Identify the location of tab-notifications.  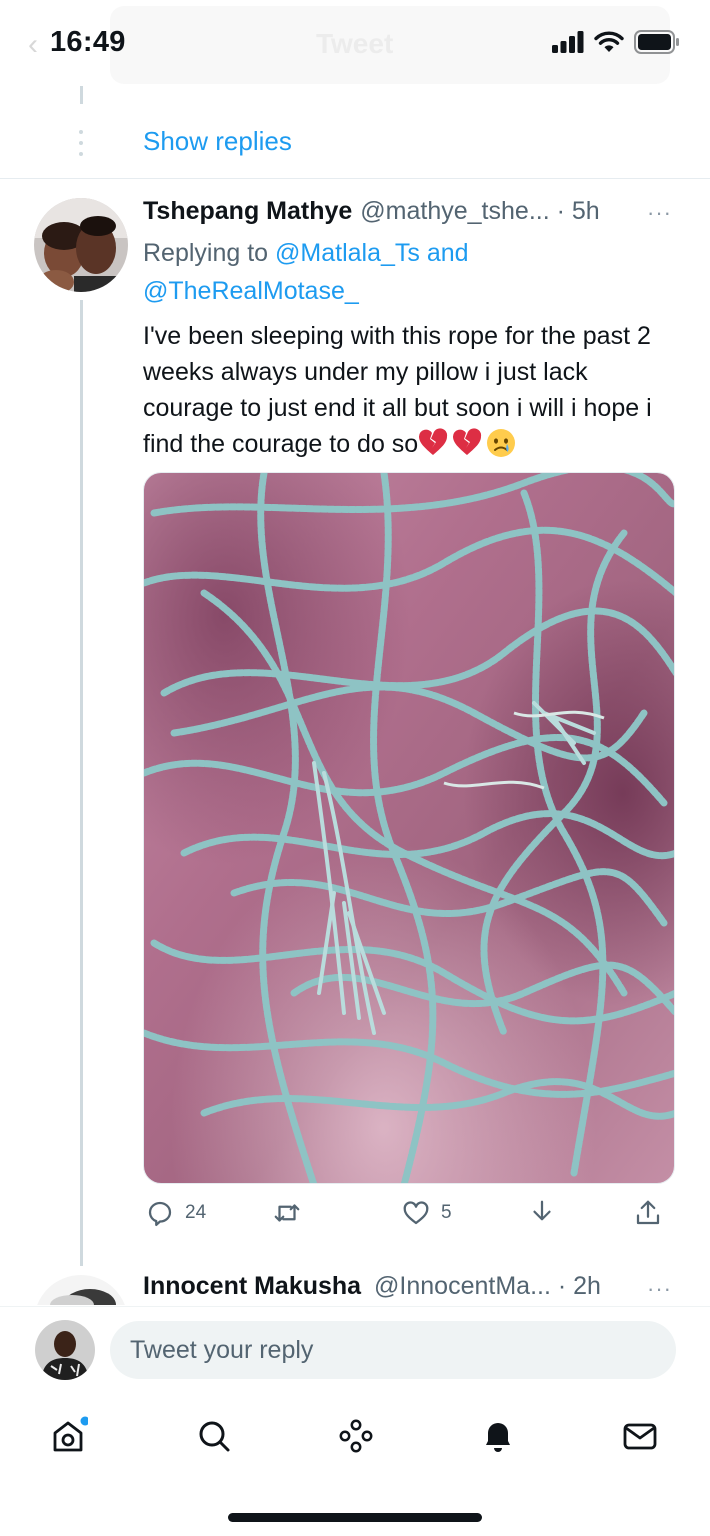
(498, 1436).